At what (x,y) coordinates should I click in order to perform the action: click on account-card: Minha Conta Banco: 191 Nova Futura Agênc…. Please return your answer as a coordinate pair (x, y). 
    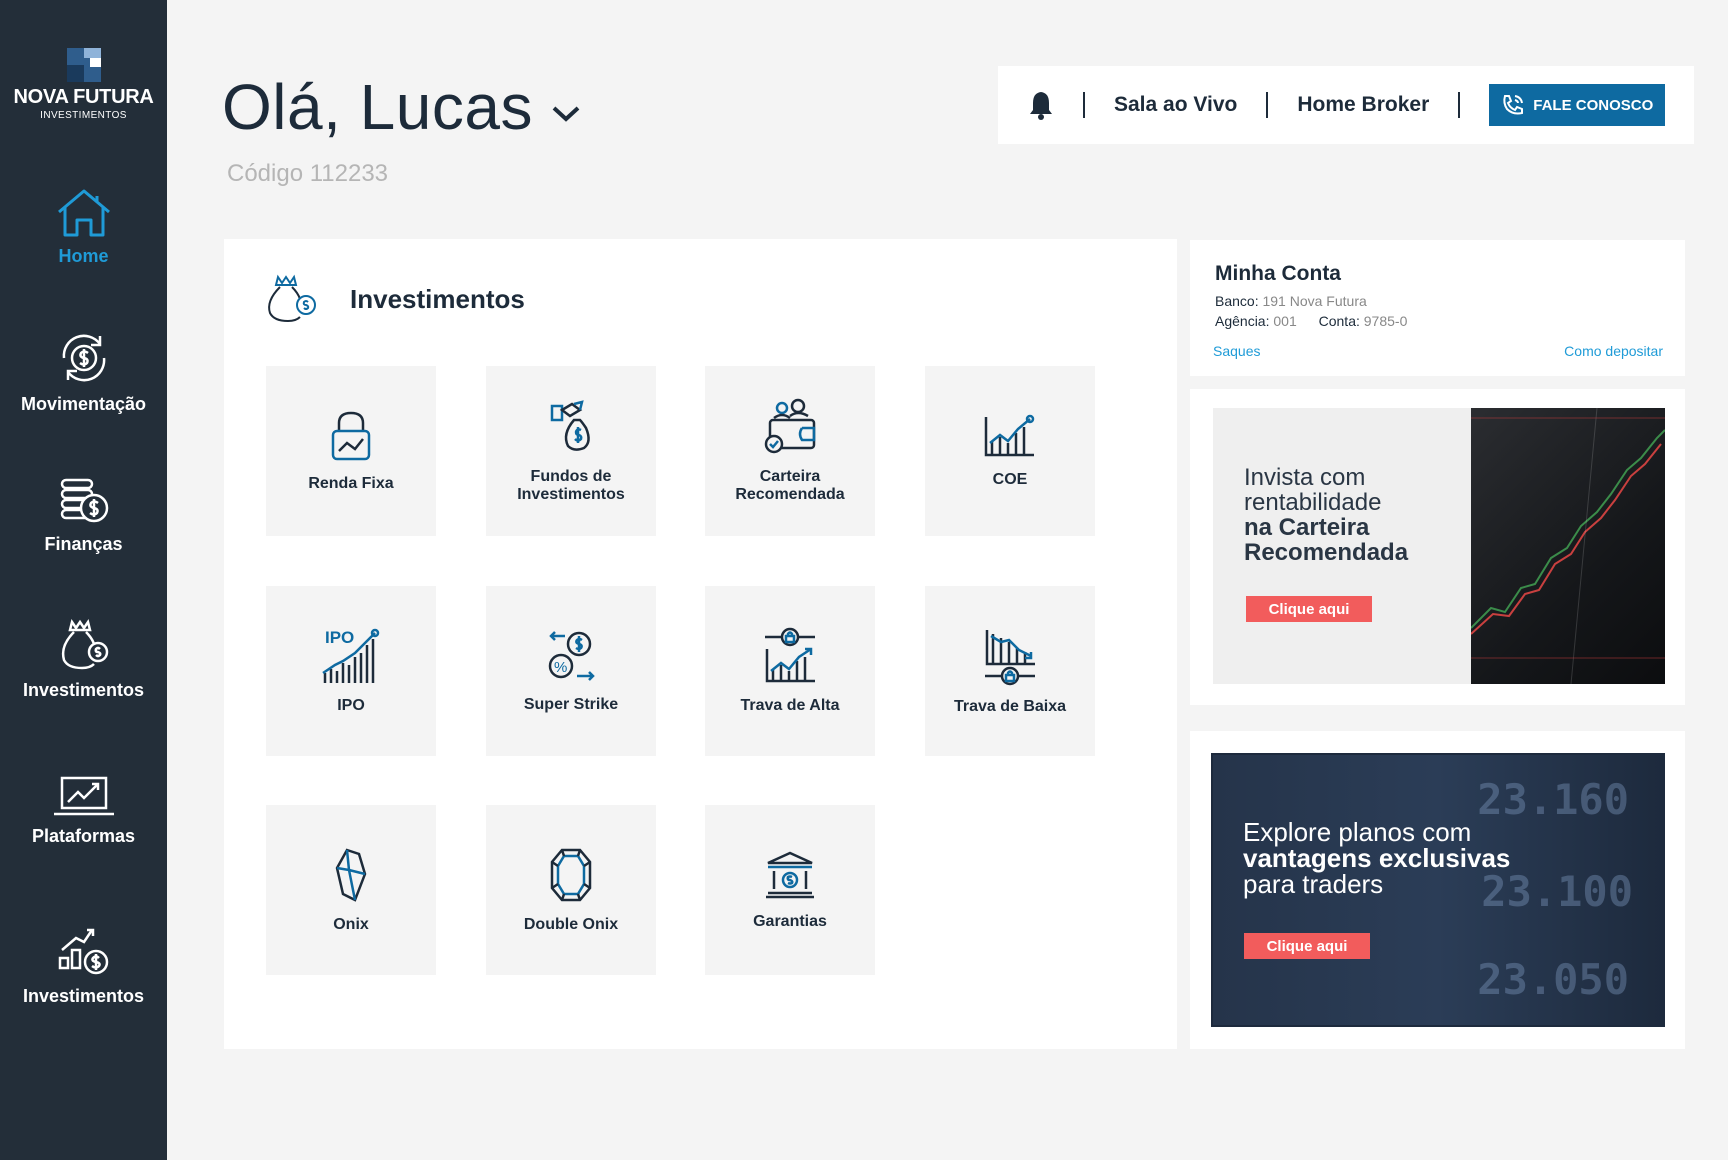
    Looking at the image, I should click on (1437, 308).